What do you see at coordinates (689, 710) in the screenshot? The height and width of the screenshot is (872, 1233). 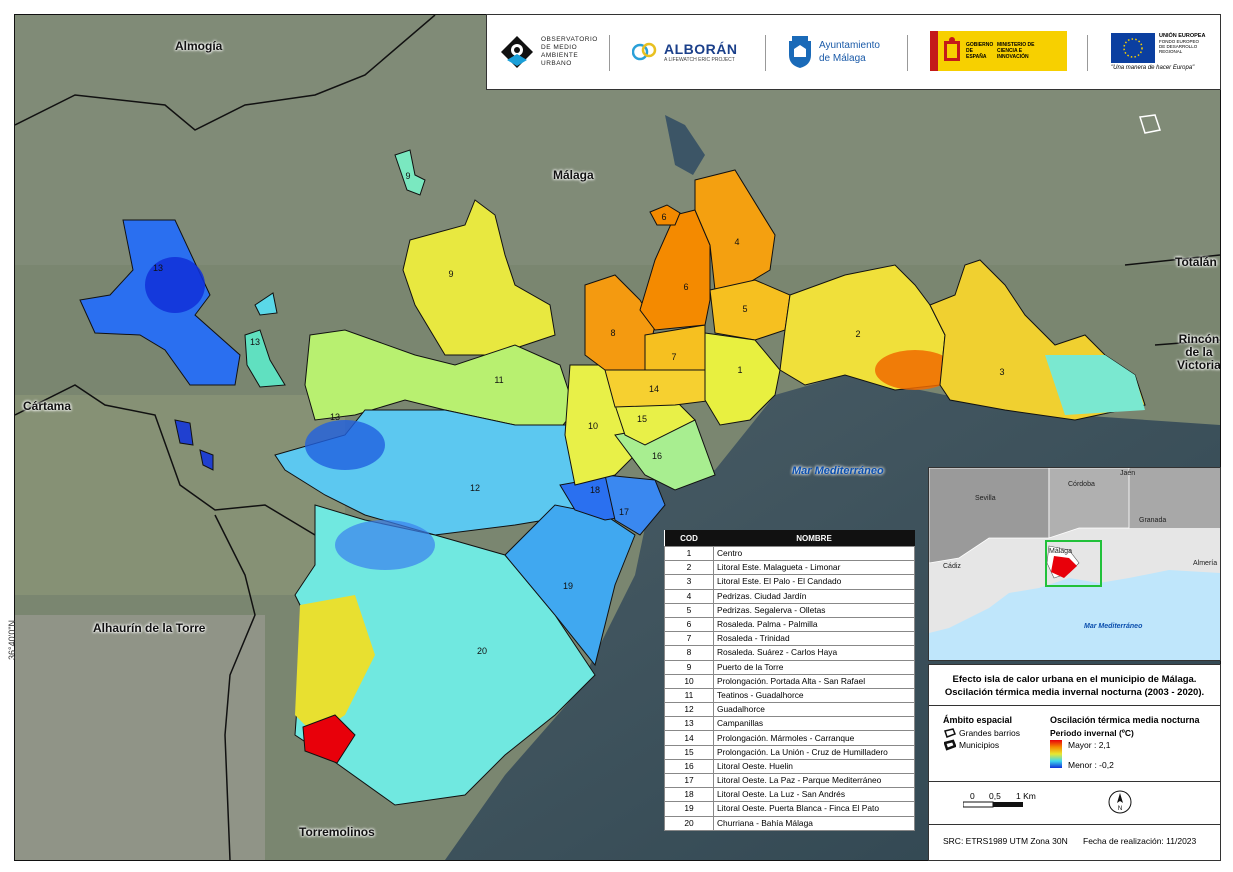 I see `cell-cod: 12` at bounding box center [689, 710].